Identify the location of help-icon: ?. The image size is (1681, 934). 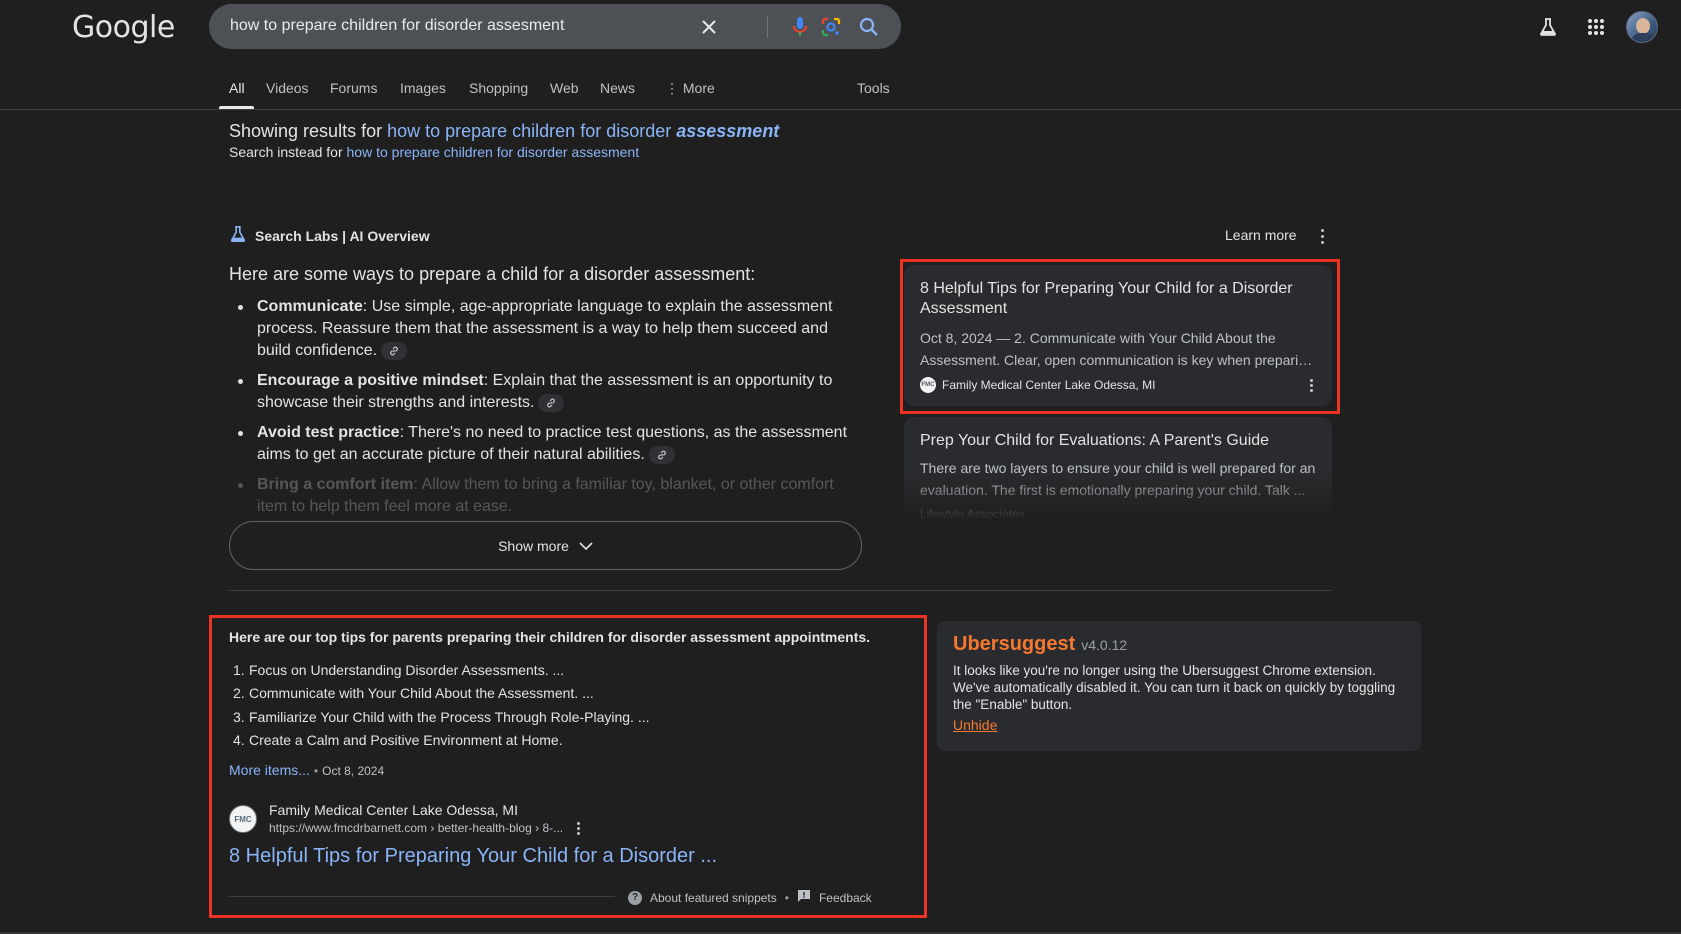
(635, 897).